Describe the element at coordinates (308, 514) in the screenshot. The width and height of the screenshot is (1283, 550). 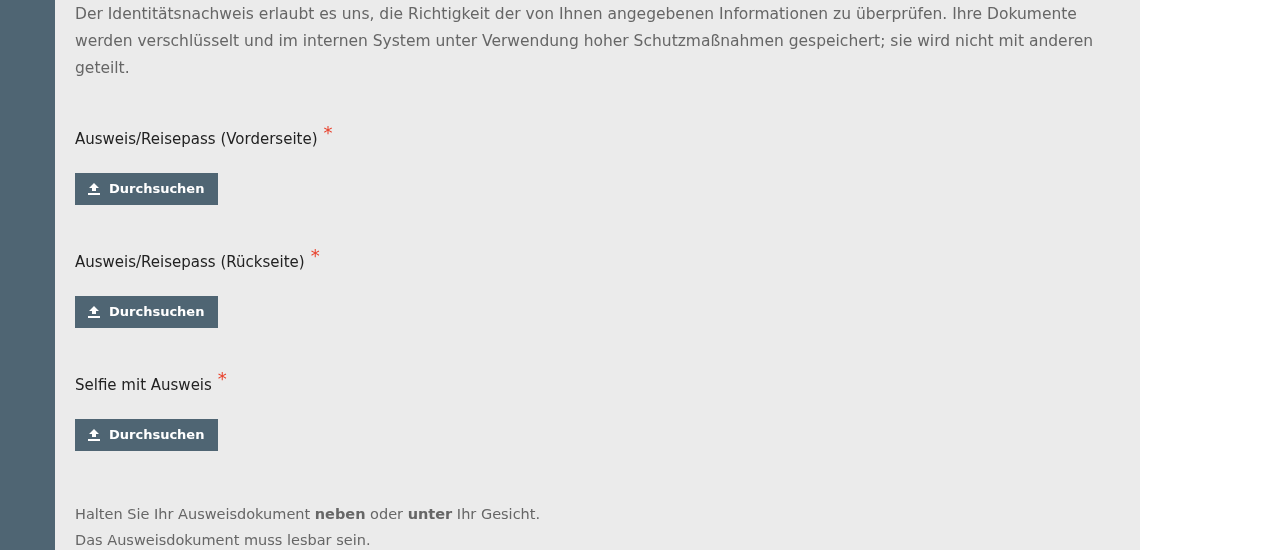
I see `hint-text: Halten Sie Ihr Ausweisdokument neben oder unter Ihr Gesicht.` at that location.